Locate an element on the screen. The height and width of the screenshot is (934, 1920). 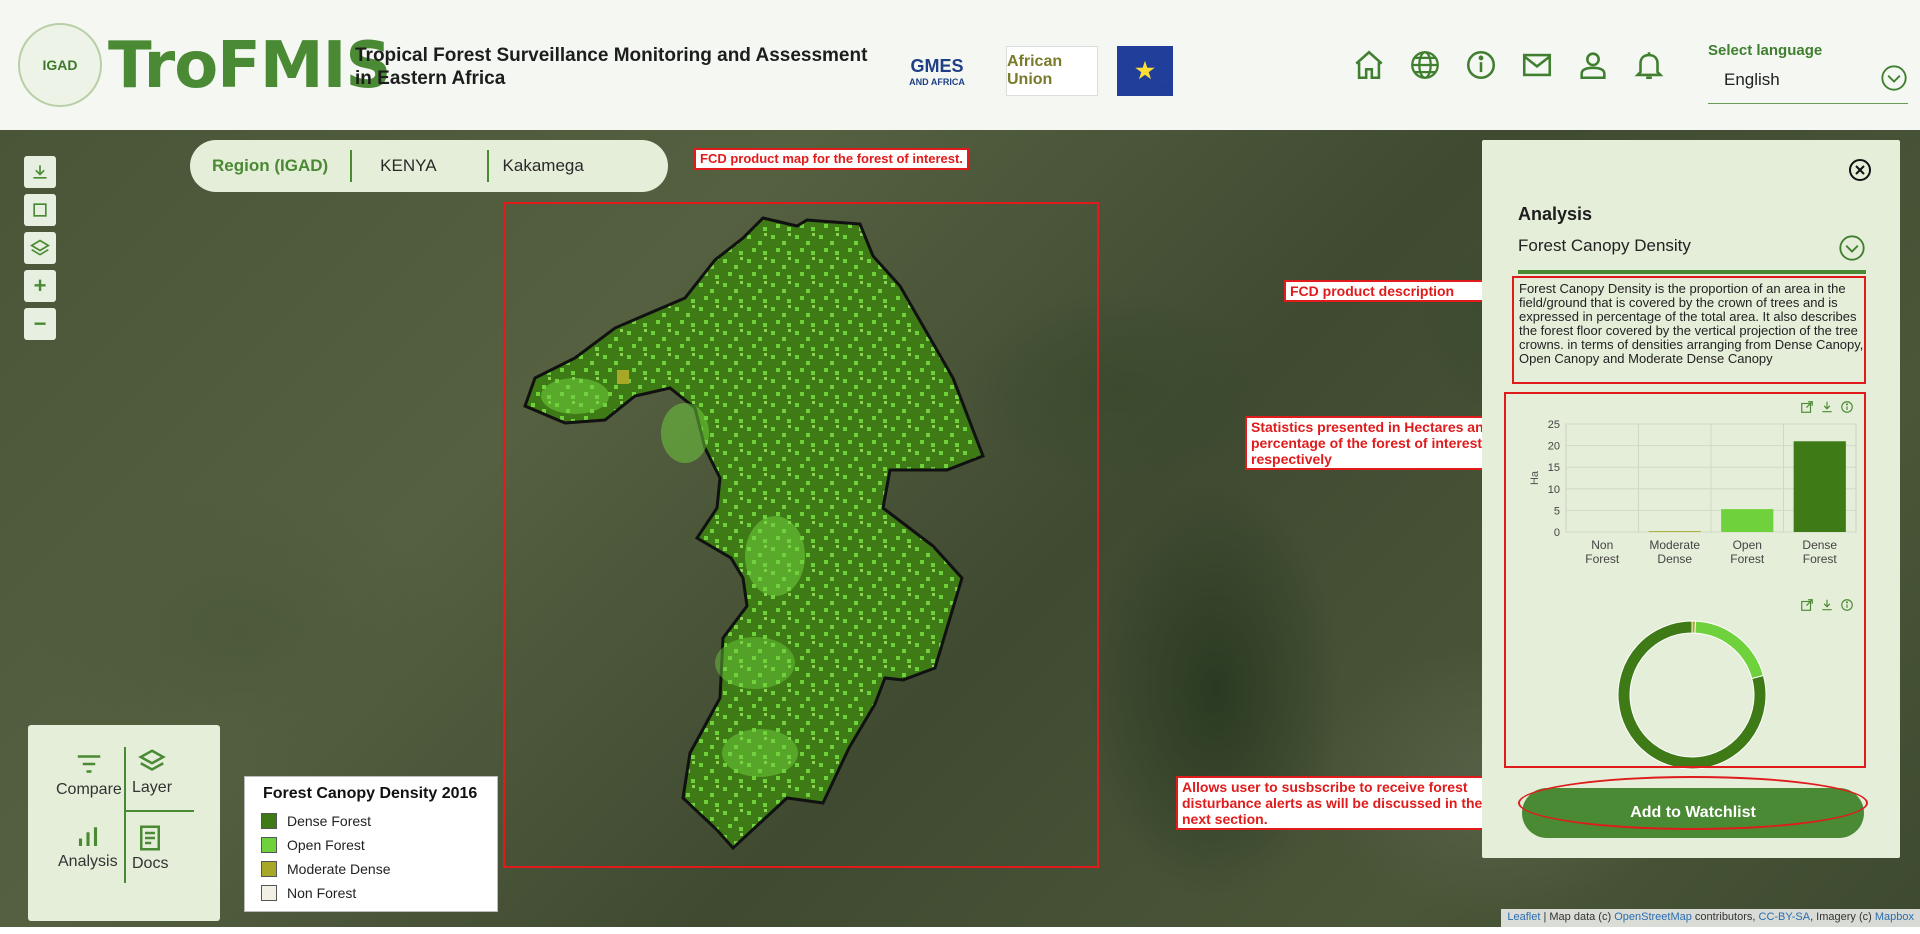
layer-label: Layer is located at coordinates (152, 787).